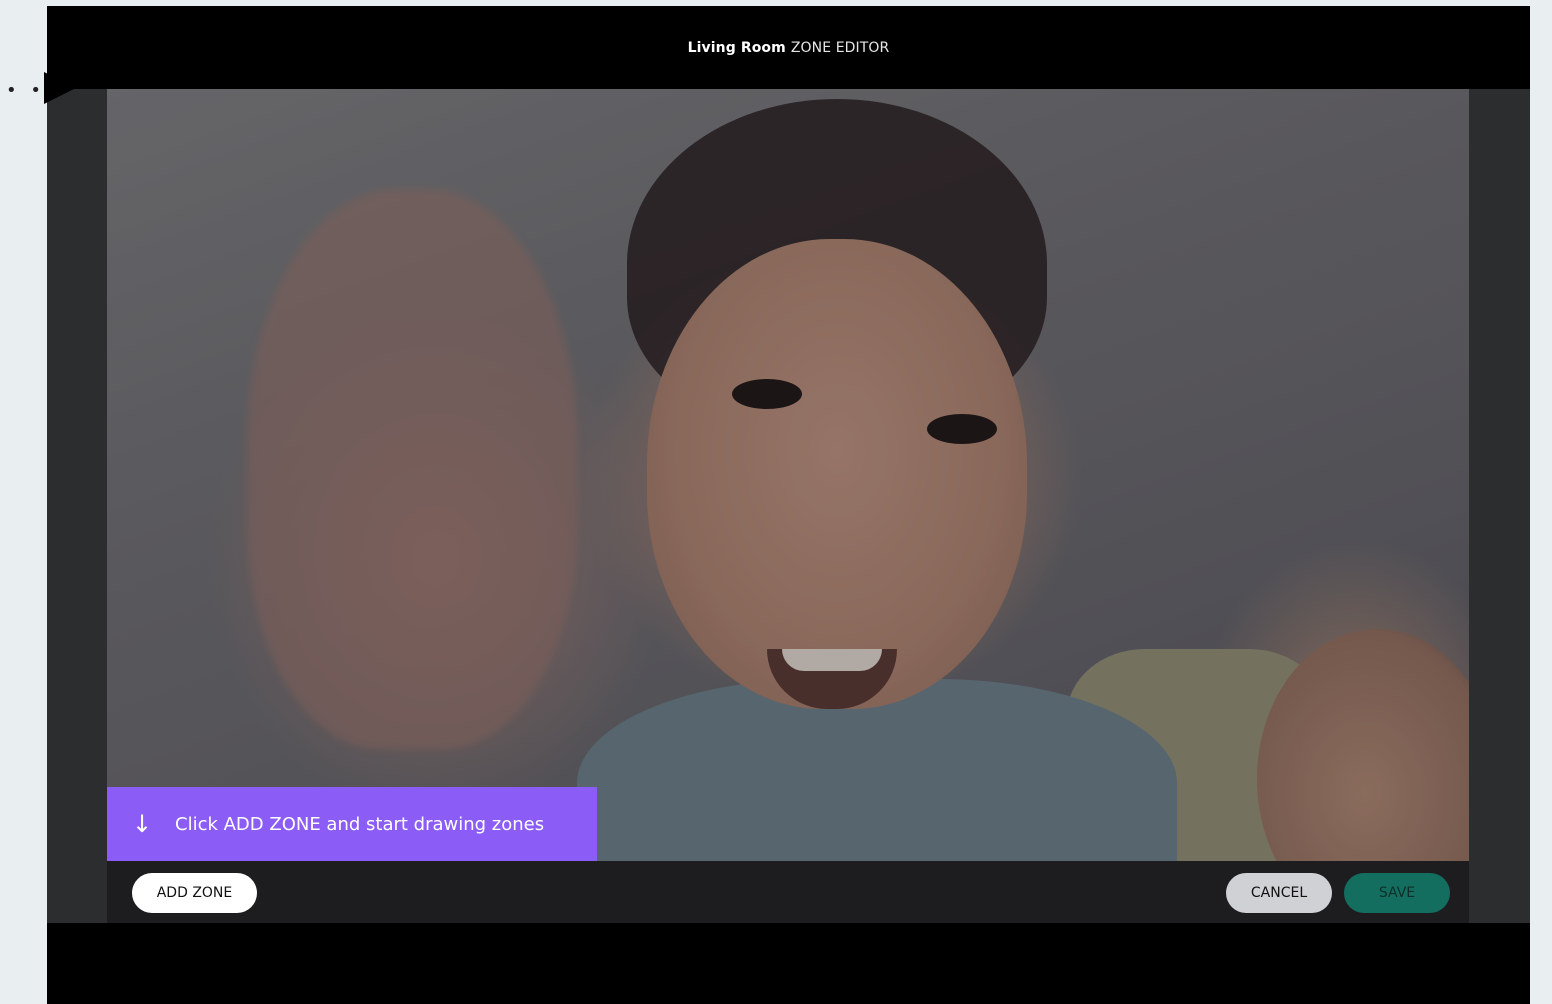 The image size is (1552, 1004). Describe the element at coordinates (788, 892) in the screenshot. I see `editor-toolbar: ADD ZONE CANCEL SAVE` at that location.